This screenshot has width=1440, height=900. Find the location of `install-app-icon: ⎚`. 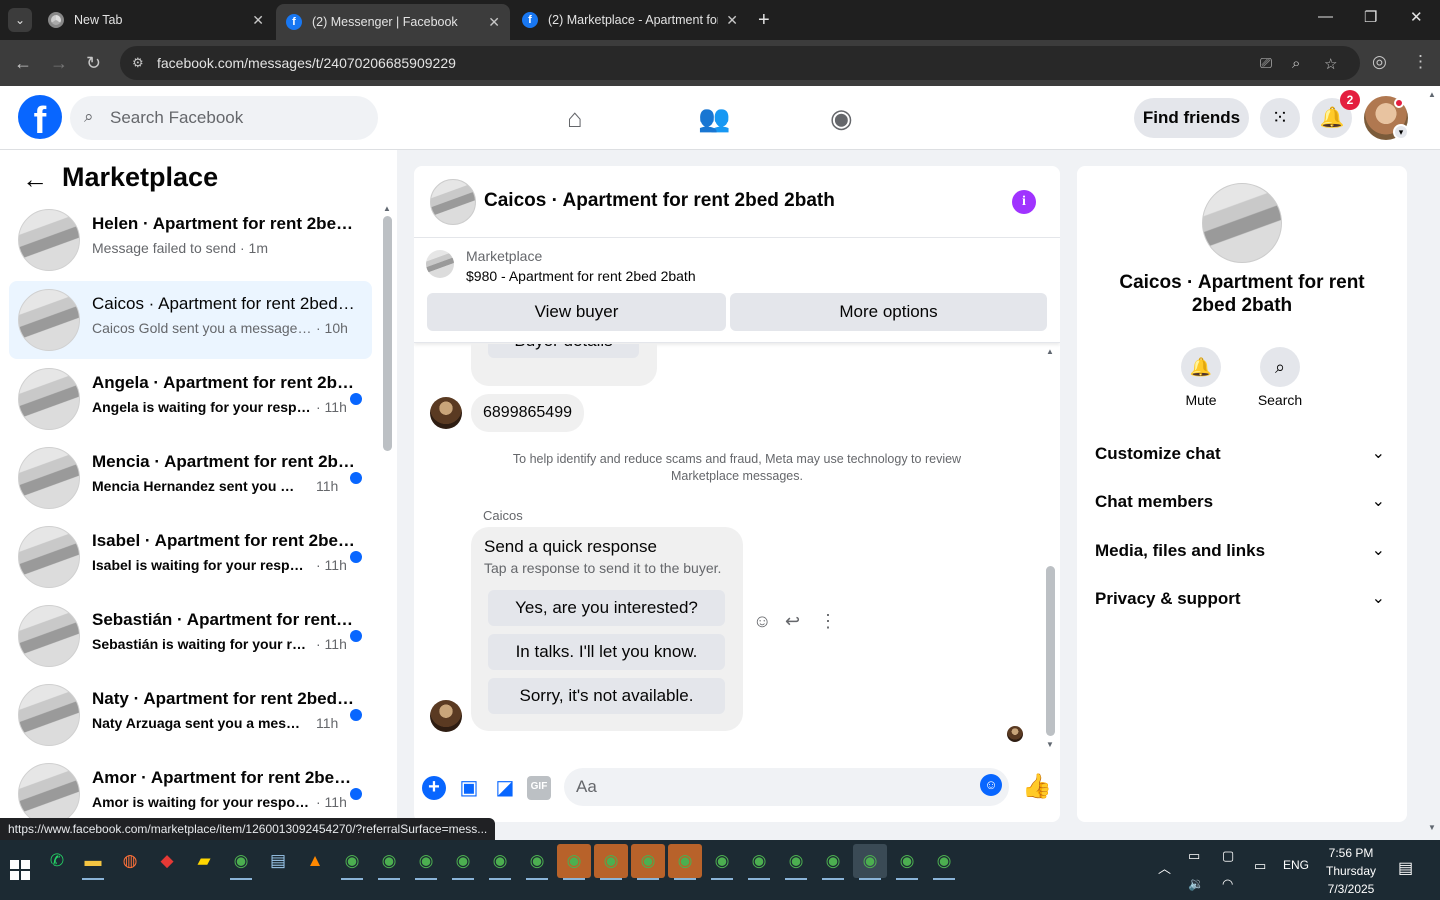

install-app-icon: ⎚ is located at coordinates (1266, 63).